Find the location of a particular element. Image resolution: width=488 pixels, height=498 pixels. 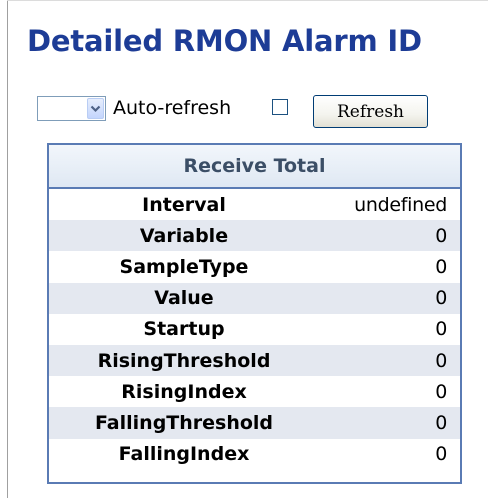

table-row: SampleType 0 is located at coordinates (254, 266).